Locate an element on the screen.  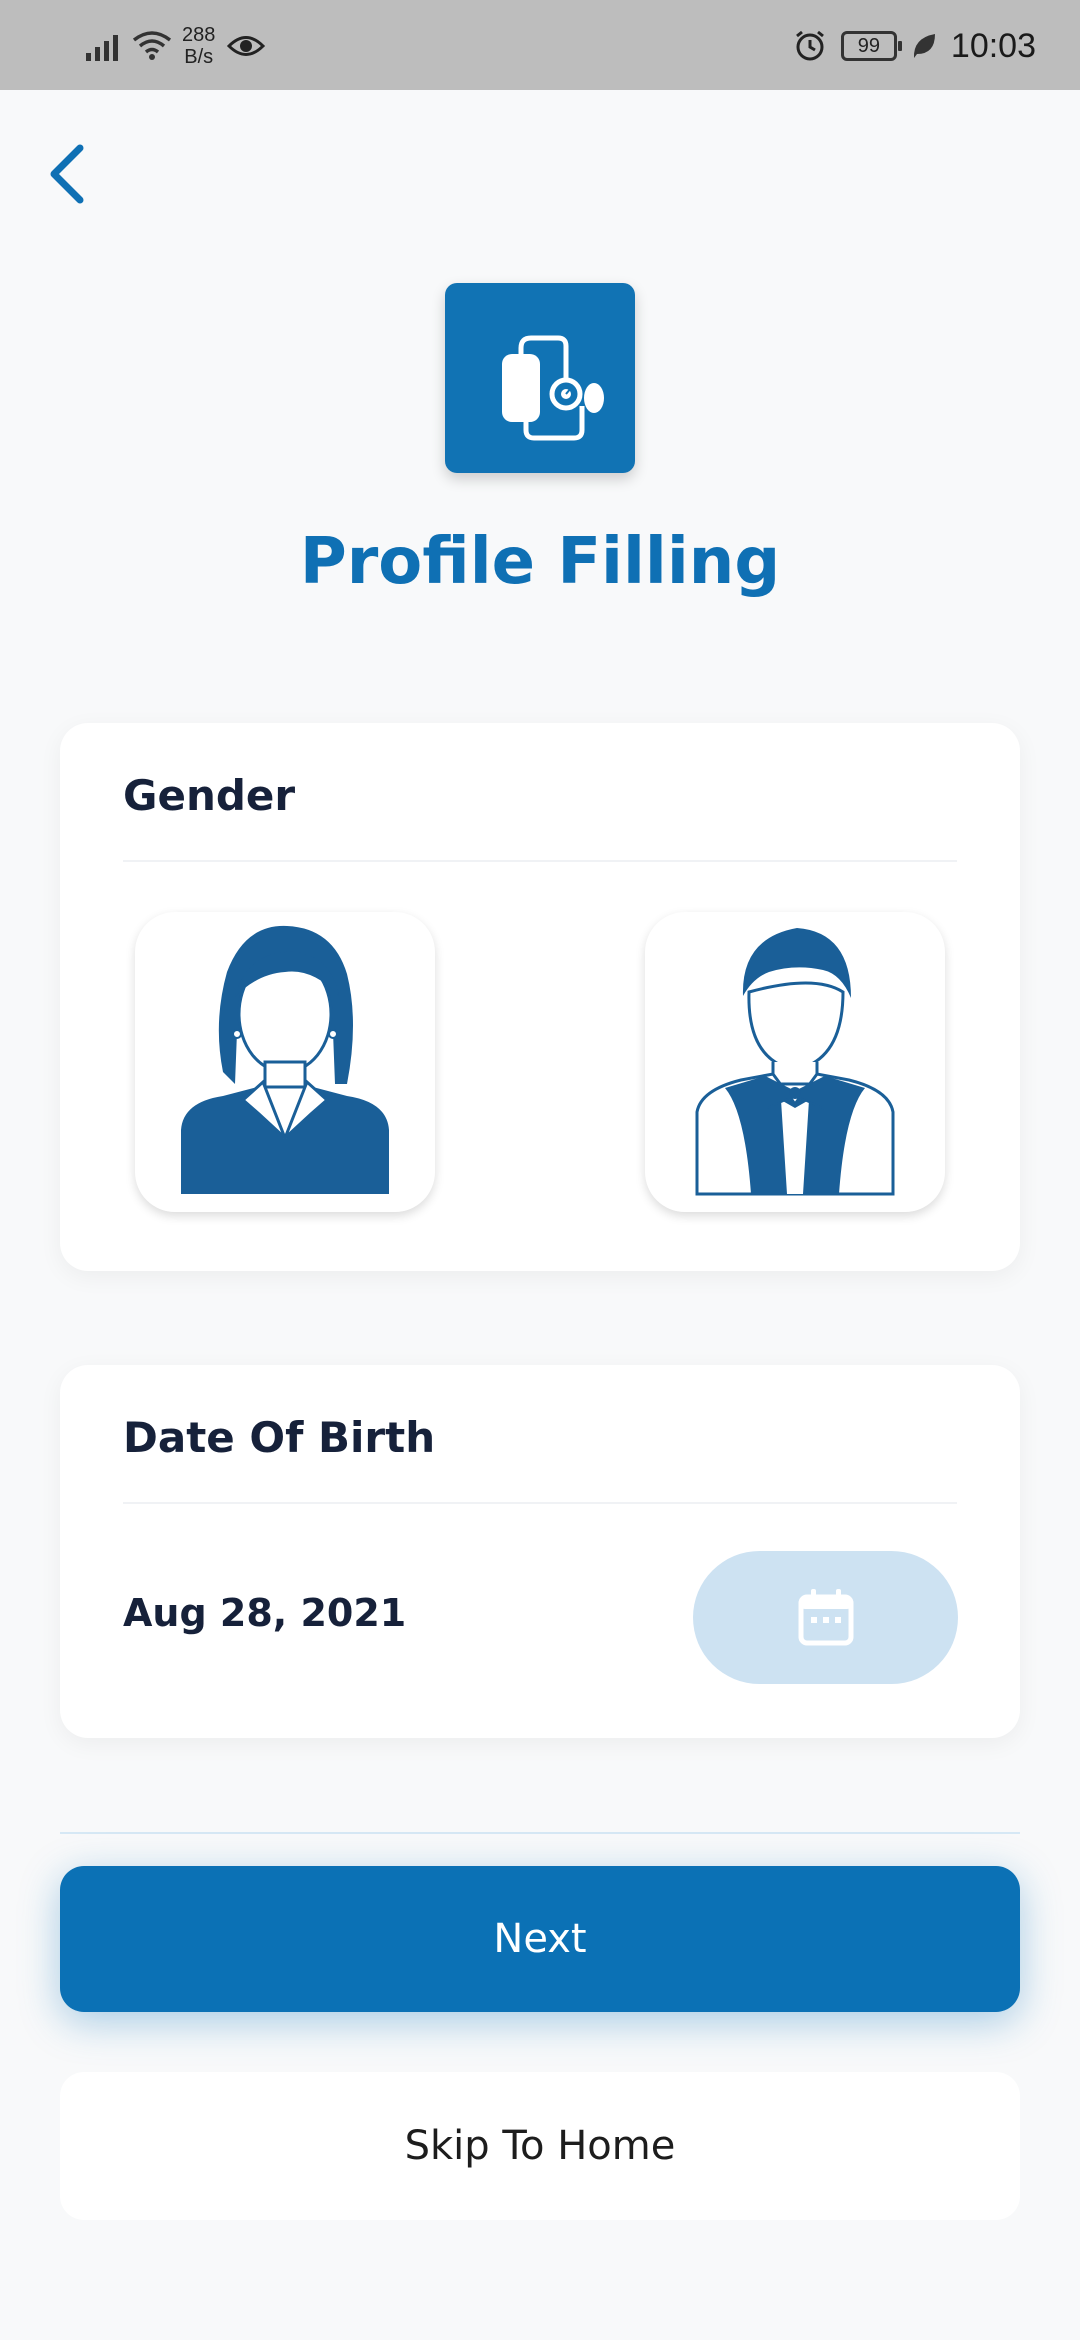
chevron-left-icon is located at coordinates (67, 174).